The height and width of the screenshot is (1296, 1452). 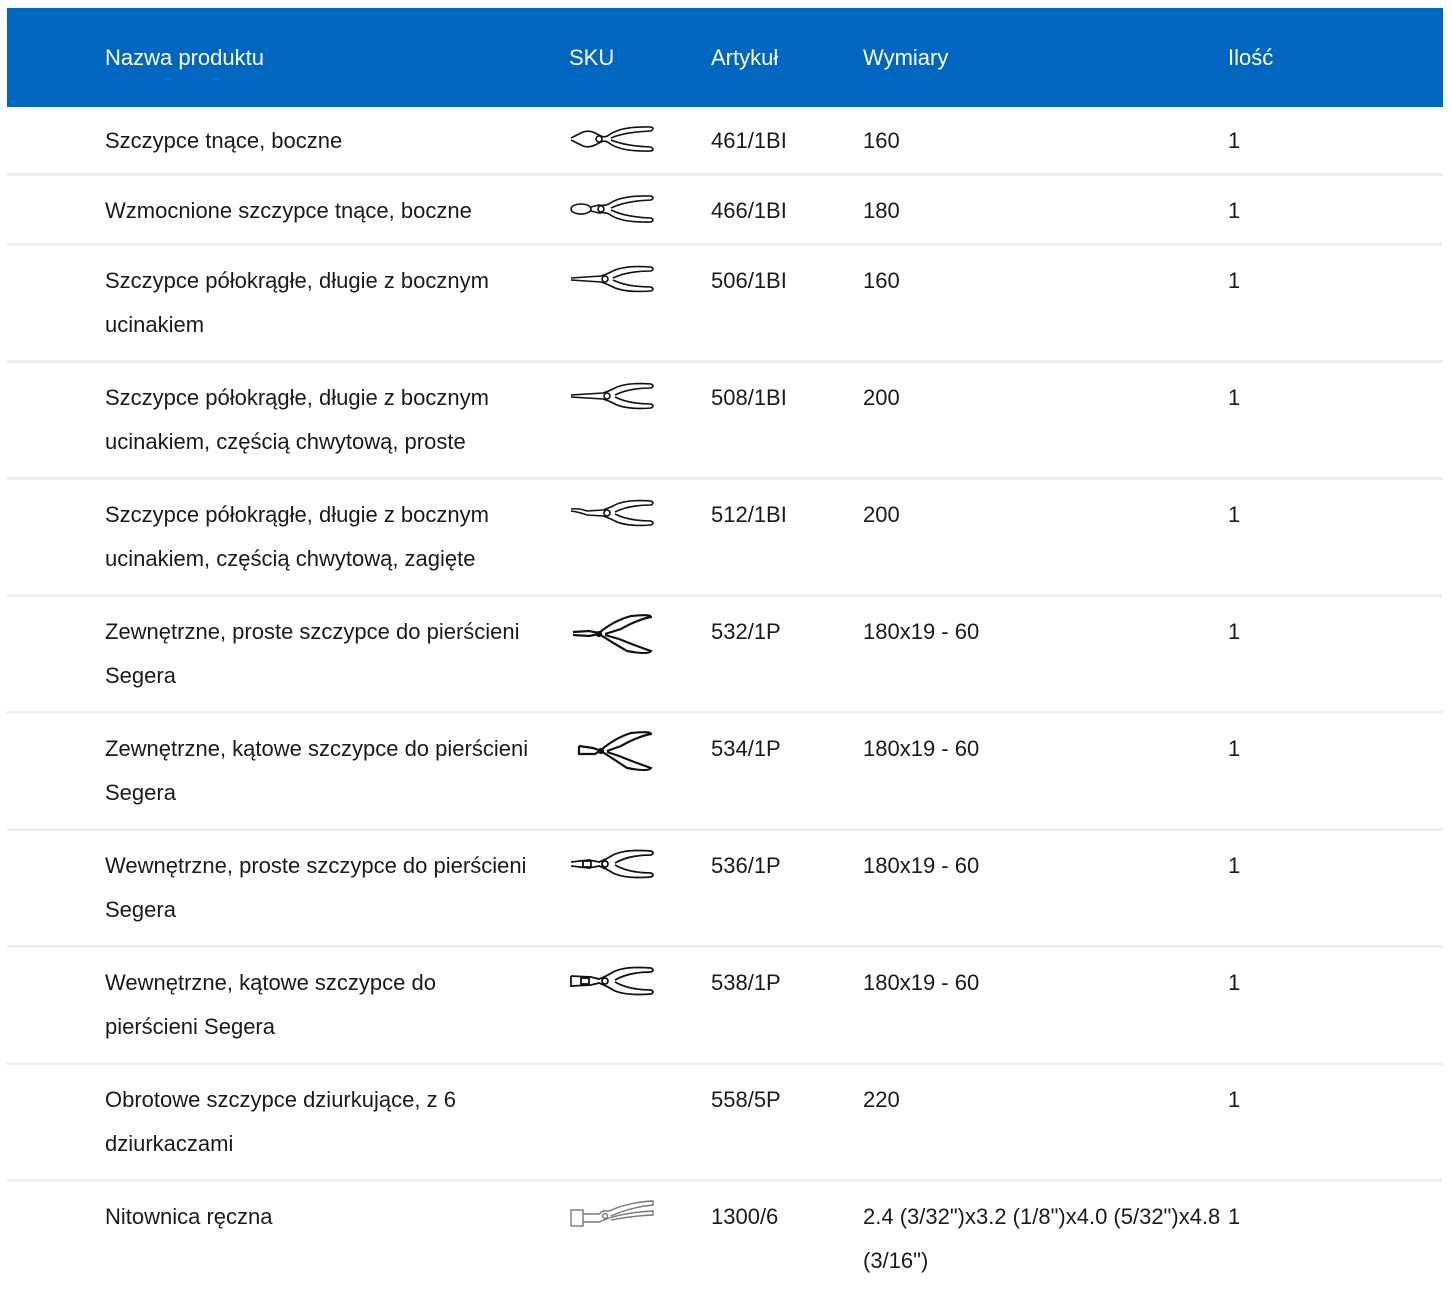 I want to click on diagonal-cutter-pliers-icon, so click(x=612, y=139).